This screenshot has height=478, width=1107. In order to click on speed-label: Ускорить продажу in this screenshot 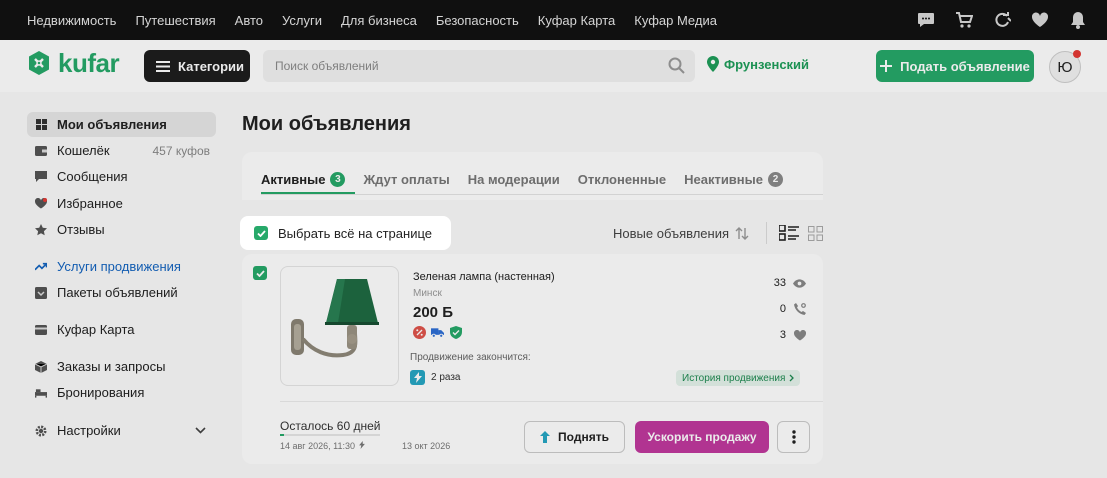, I will do `click(702, 437)`.